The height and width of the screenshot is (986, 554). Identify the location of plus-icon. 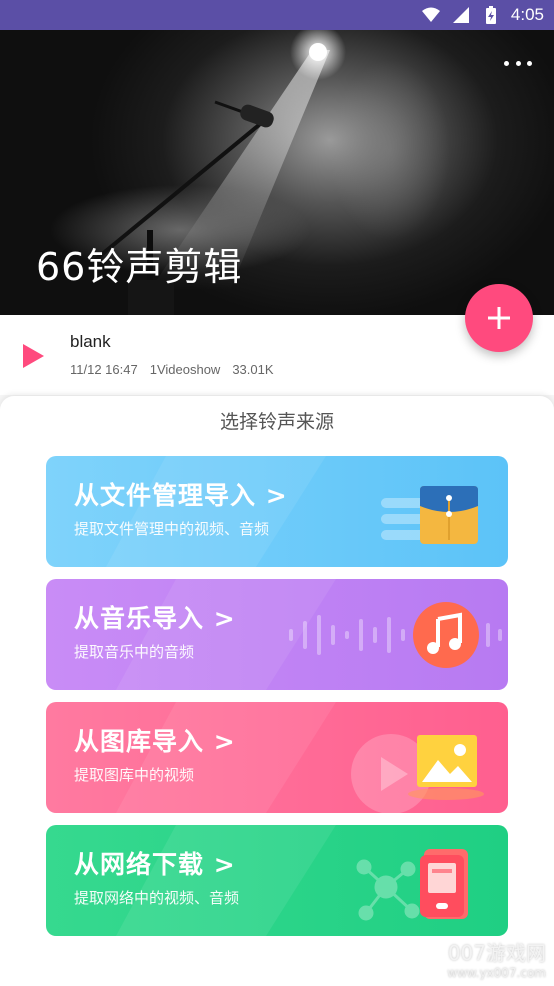
(499, 318).